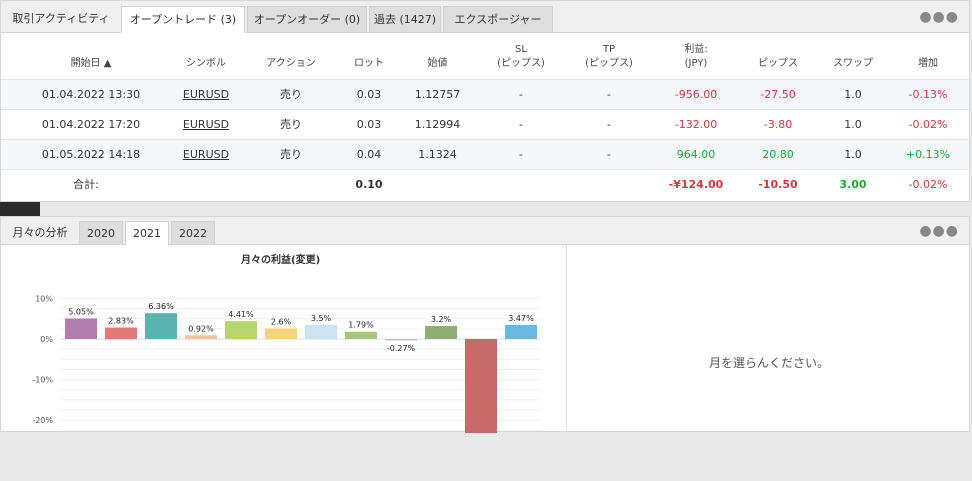  What do you see at coordinates (42, 380) in the screenshot?
I see `y-tick-label: -10%` at bounding box center [42, 380].